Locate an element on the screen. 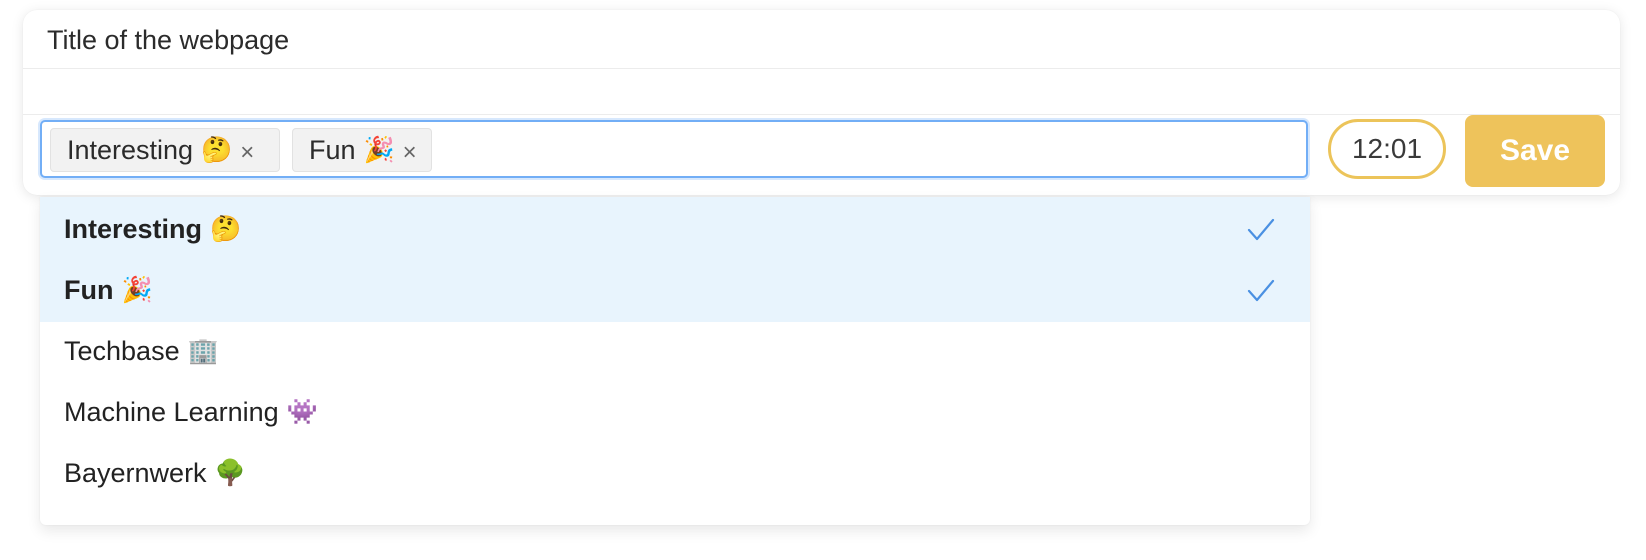 The width and height of the screenshot is (1646, 560). chip-label: Fun is located at coordinates (332, 149).